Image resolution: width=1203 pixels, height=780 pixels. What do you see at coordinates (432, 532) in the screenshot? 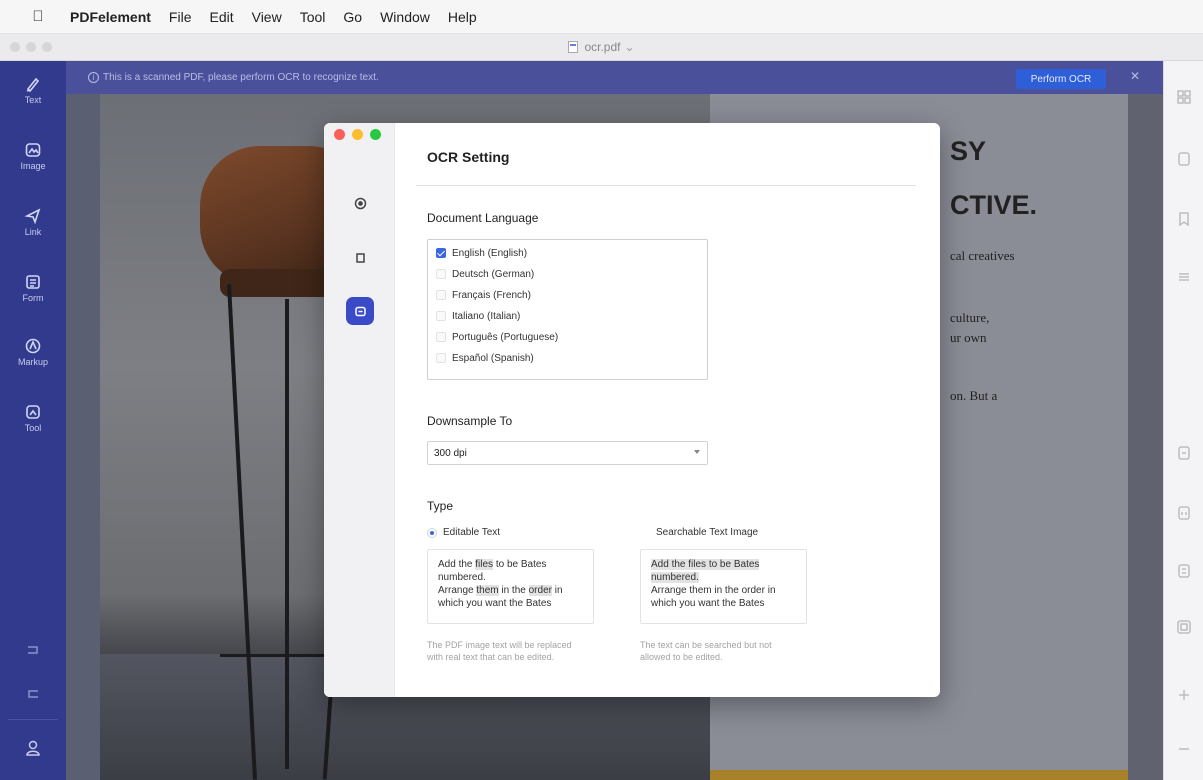
I see `radio-selected` at bounding box center [432, 532].